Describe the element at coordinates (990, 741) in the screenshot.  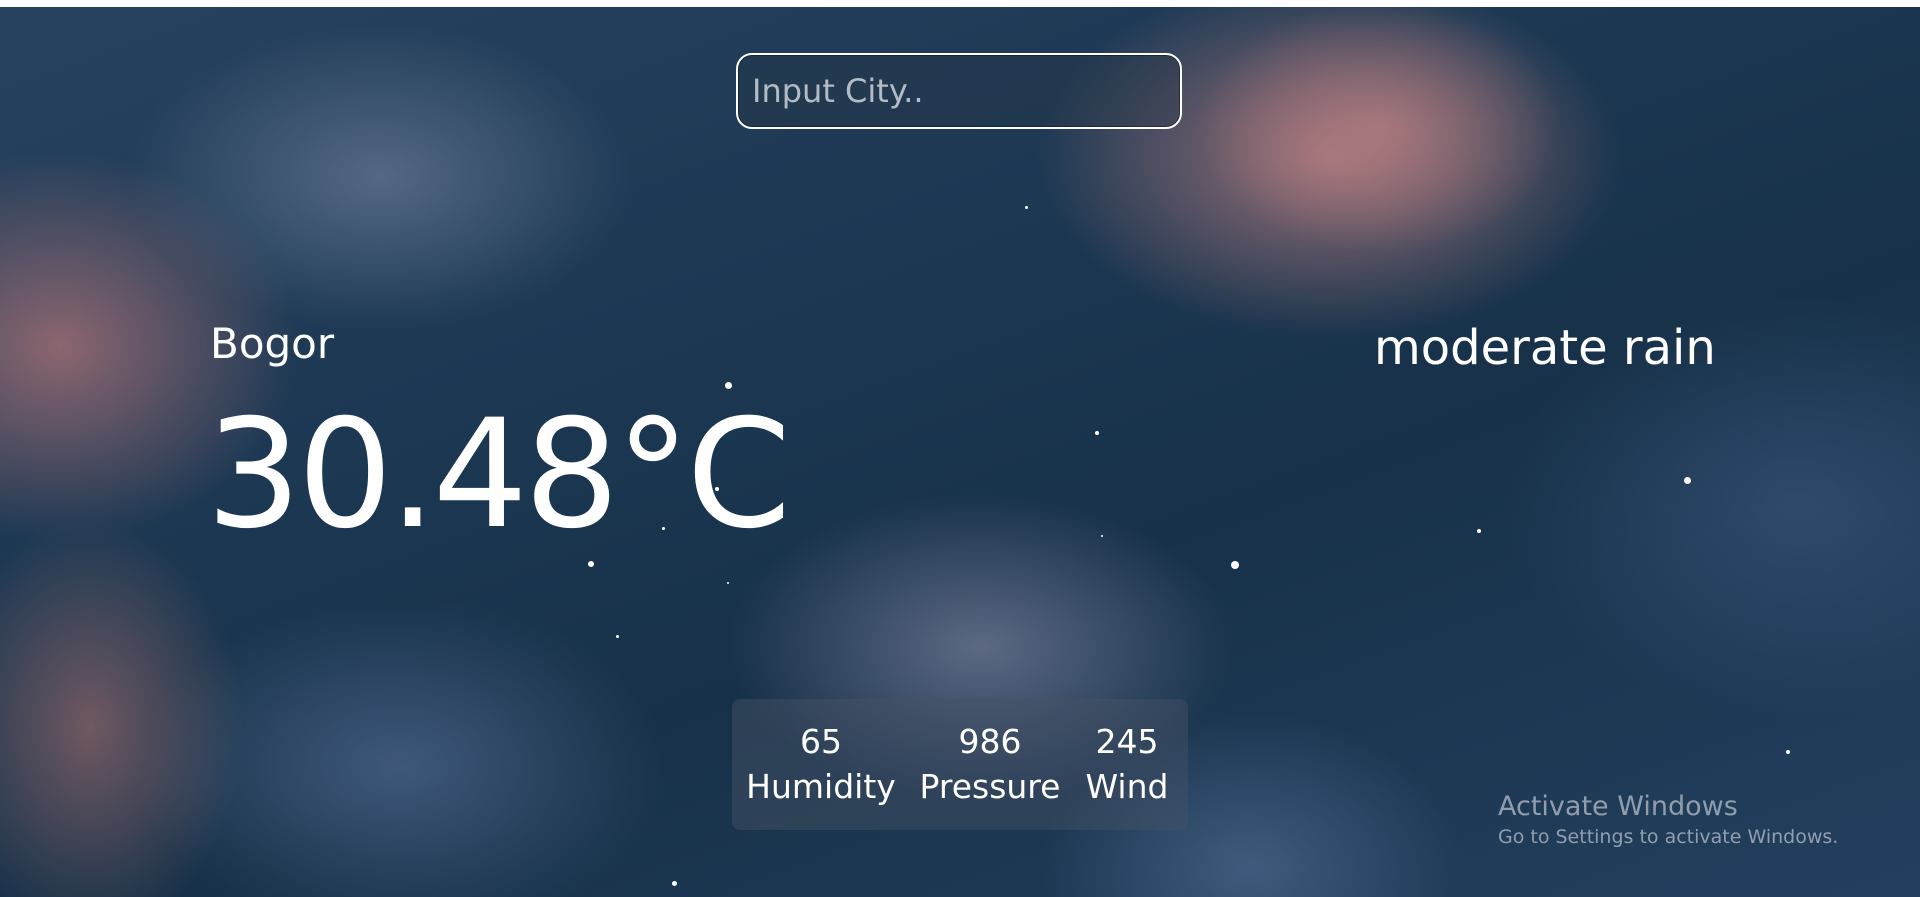
I see `pressure-value: 986` at that location.